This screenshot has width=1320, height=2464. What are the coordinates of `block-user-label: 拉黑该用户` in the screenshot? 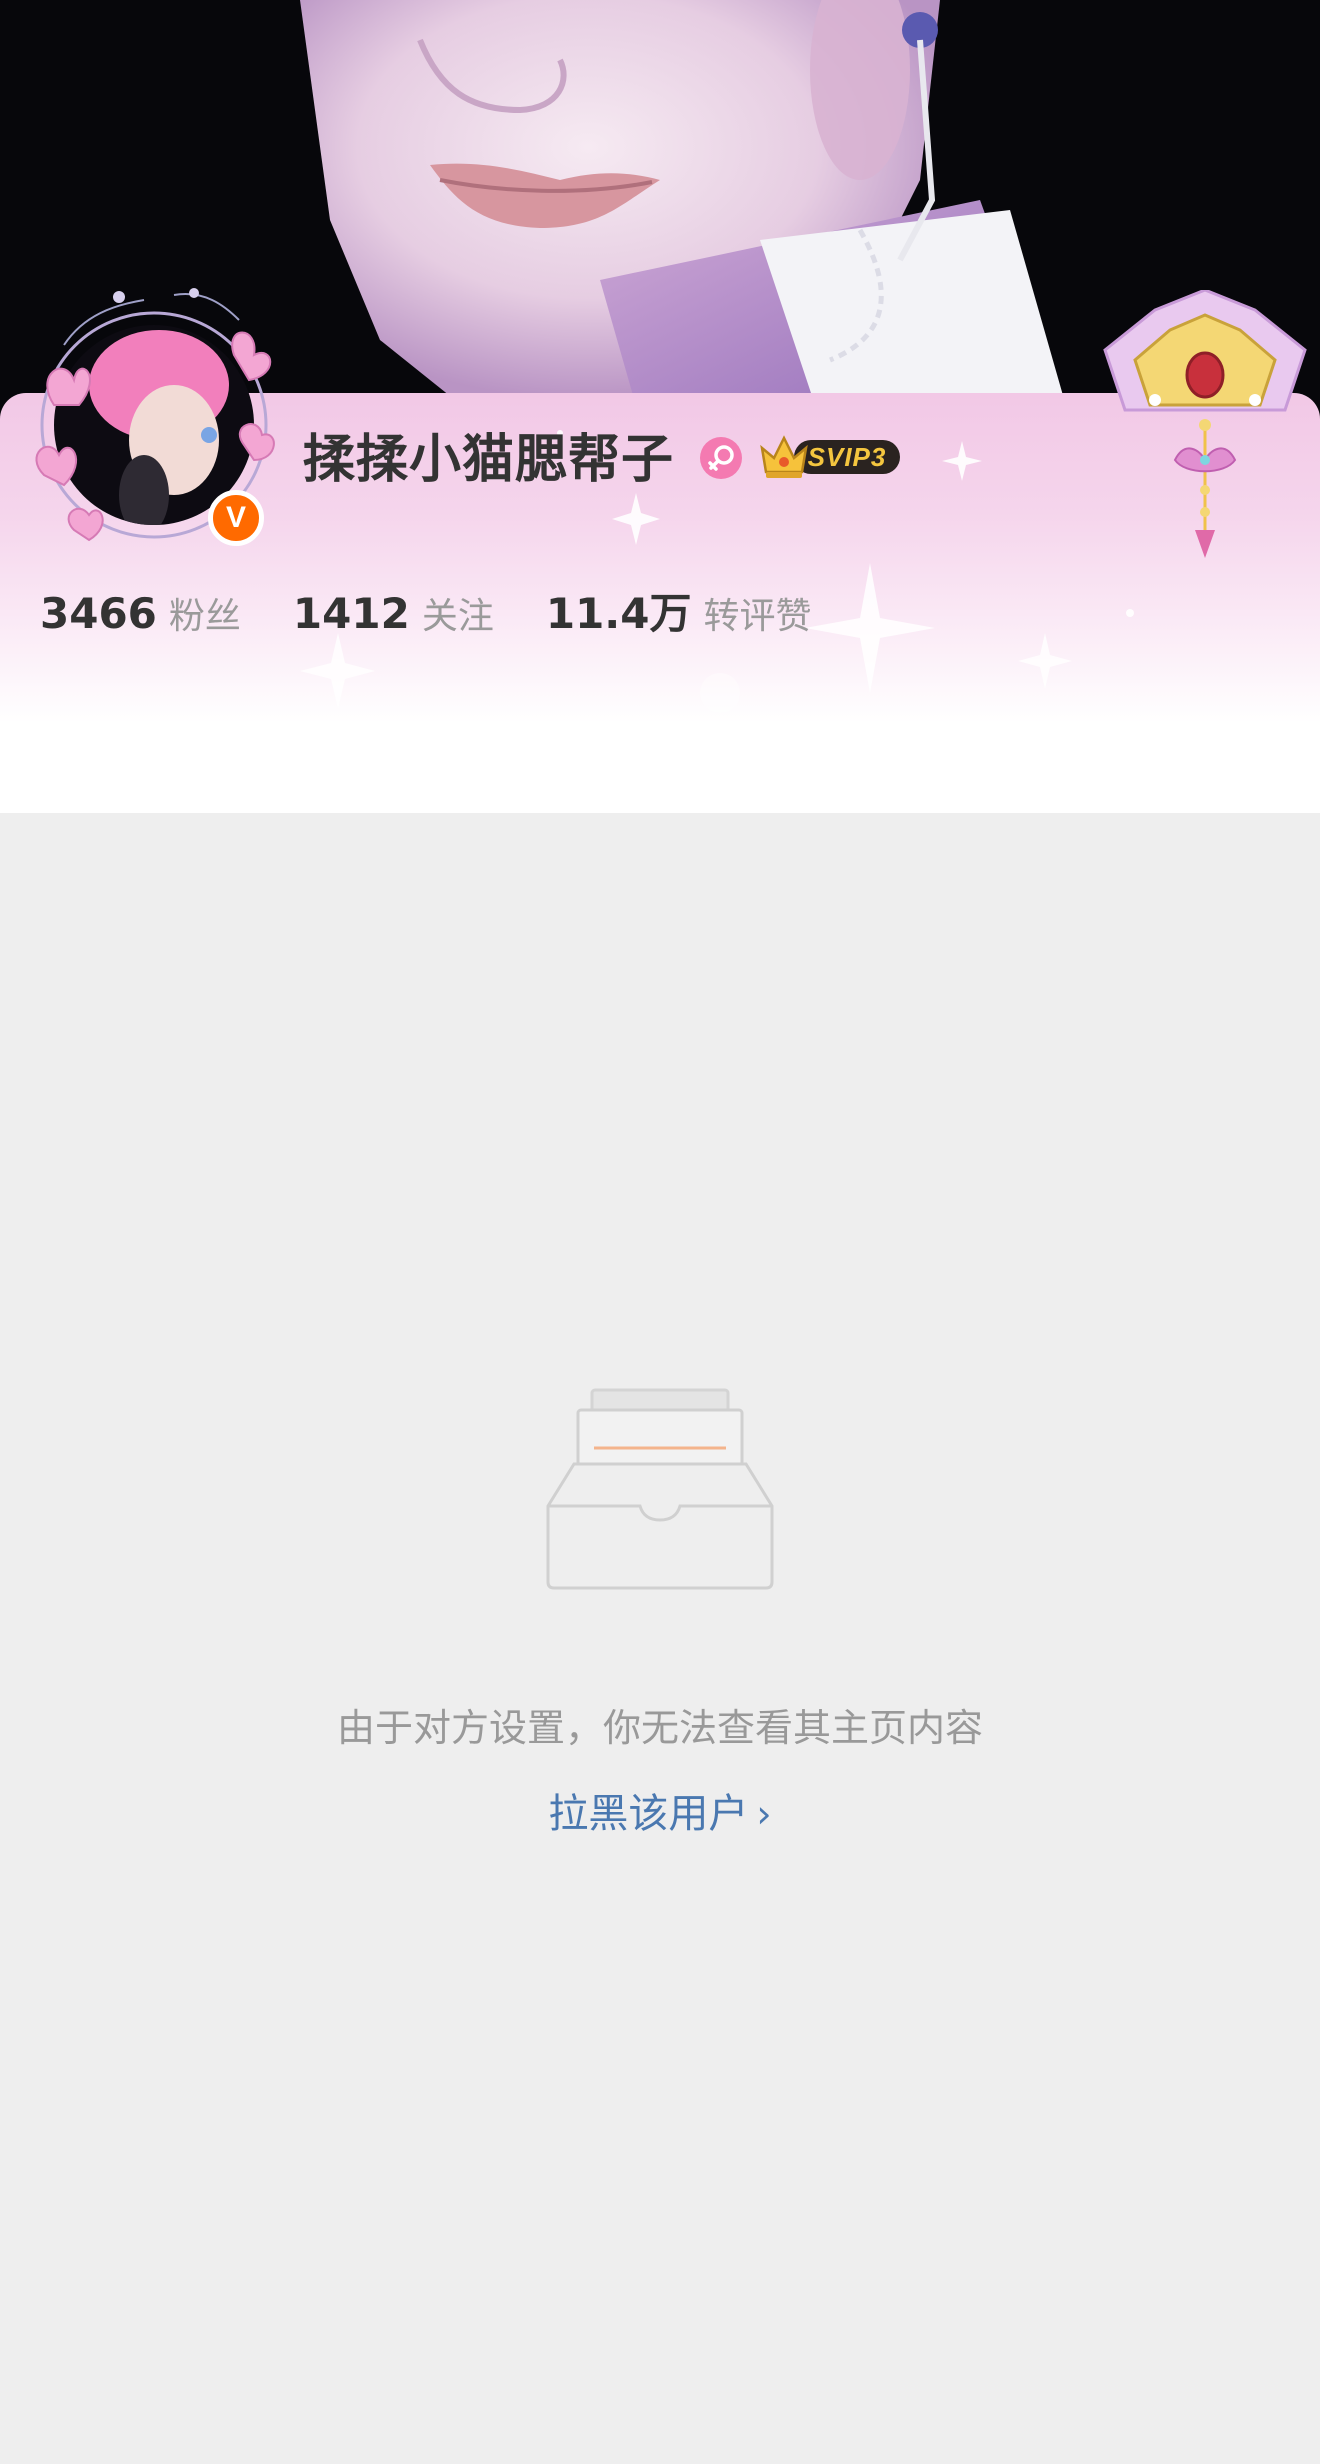 It's located at (648, 1814).